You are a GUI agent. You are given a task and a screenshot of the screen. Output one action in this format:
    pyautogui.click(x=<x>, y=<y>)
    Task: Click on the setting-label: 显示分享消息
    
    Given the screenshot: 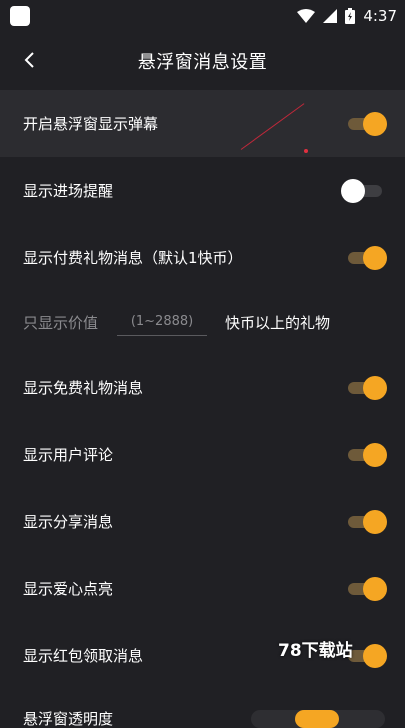 What is the action you would take?
    pyautogui.click(x=68, y=522)
    